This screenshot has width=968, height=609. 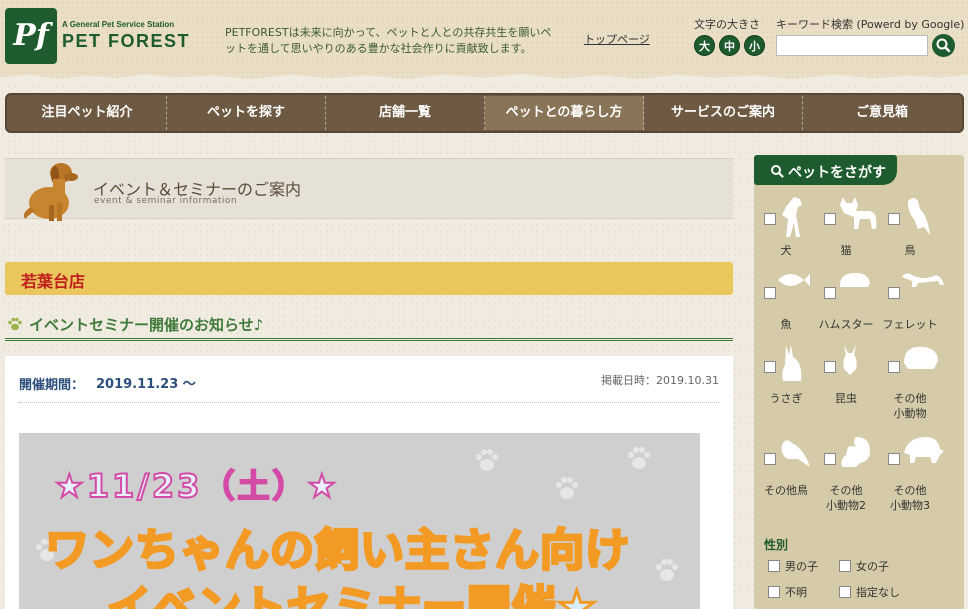 What do you see at coordinates (704, 45) in the screenshot?
I see `font-size-large-button: 大` at bounding box center [704, 45].